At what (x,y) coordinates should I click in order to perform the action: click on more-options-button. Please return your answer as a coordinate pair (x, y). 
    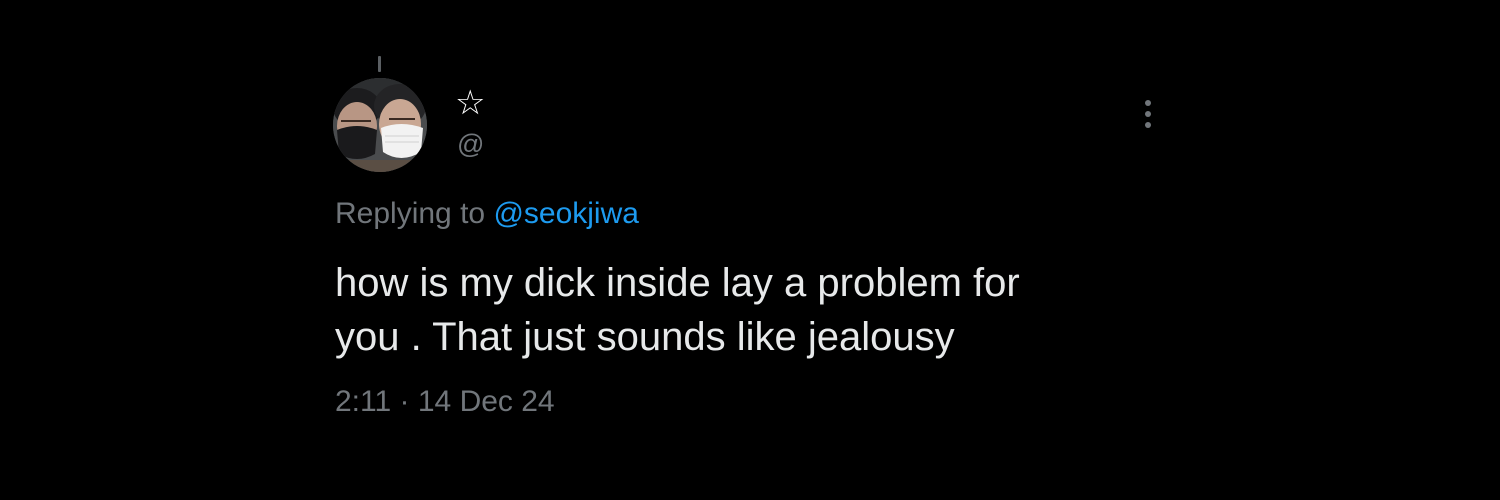
    Looking at the image, I should click on (1148, 115).